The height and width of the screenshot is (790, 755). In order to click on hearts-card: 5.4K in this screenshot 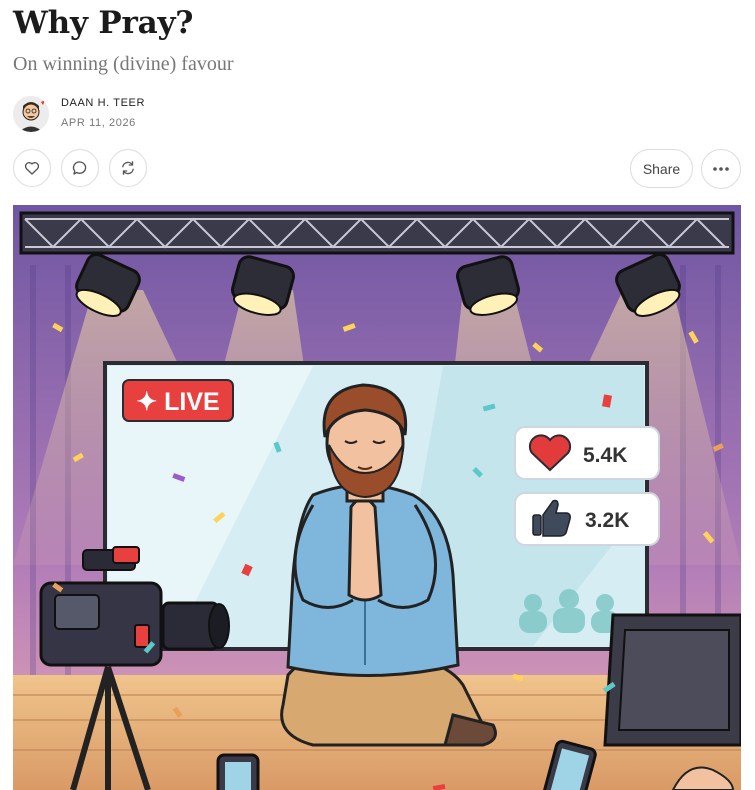, I will do `click(587, 453)`.